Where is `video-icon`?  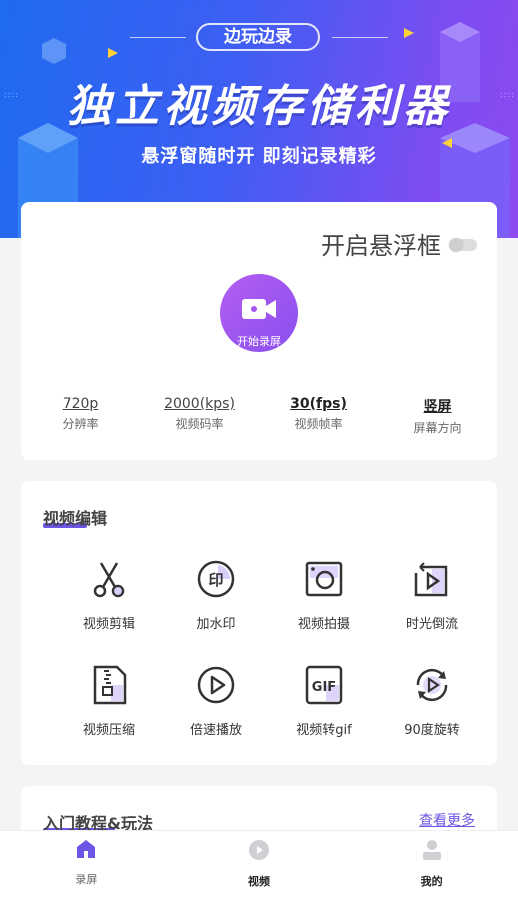
video-icon is located at coordinates (259, 850).